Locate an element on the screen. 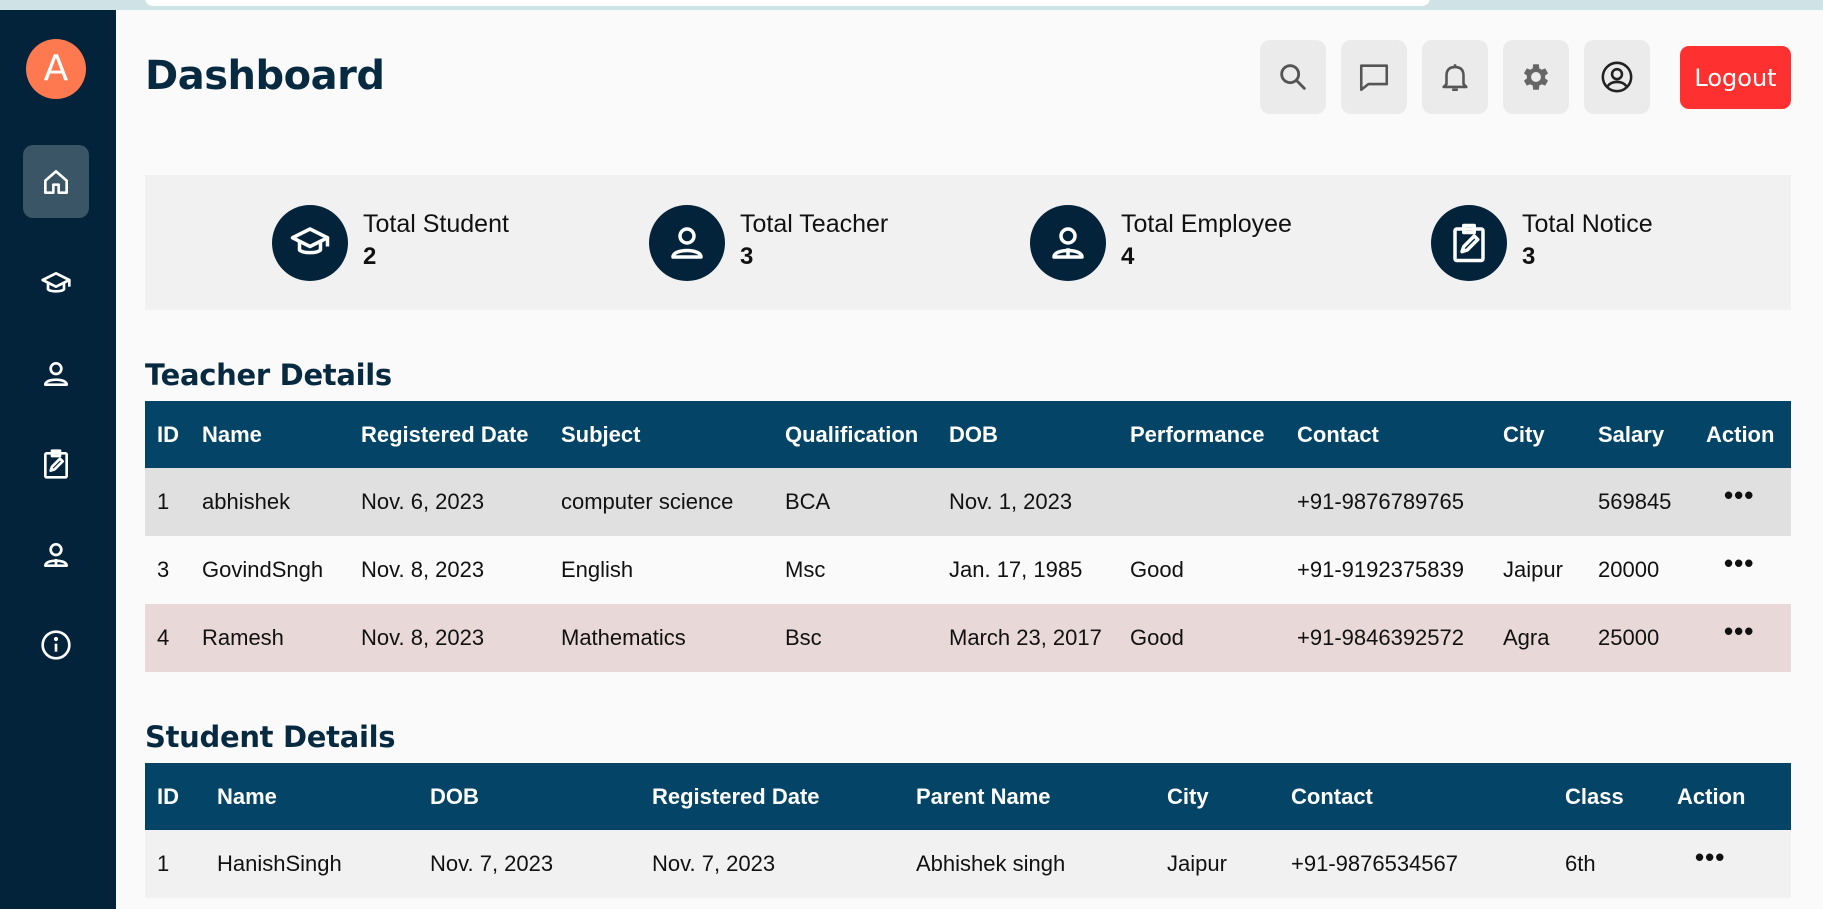  sidebar-item-info is located at coordinates (56, 644).